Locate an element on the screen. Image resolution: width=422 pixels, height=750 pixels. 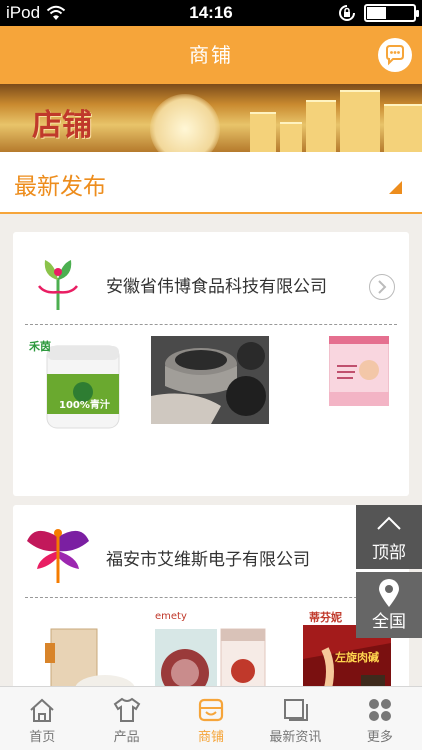
tab-more: 更多 is located at coordinates (380, 718).